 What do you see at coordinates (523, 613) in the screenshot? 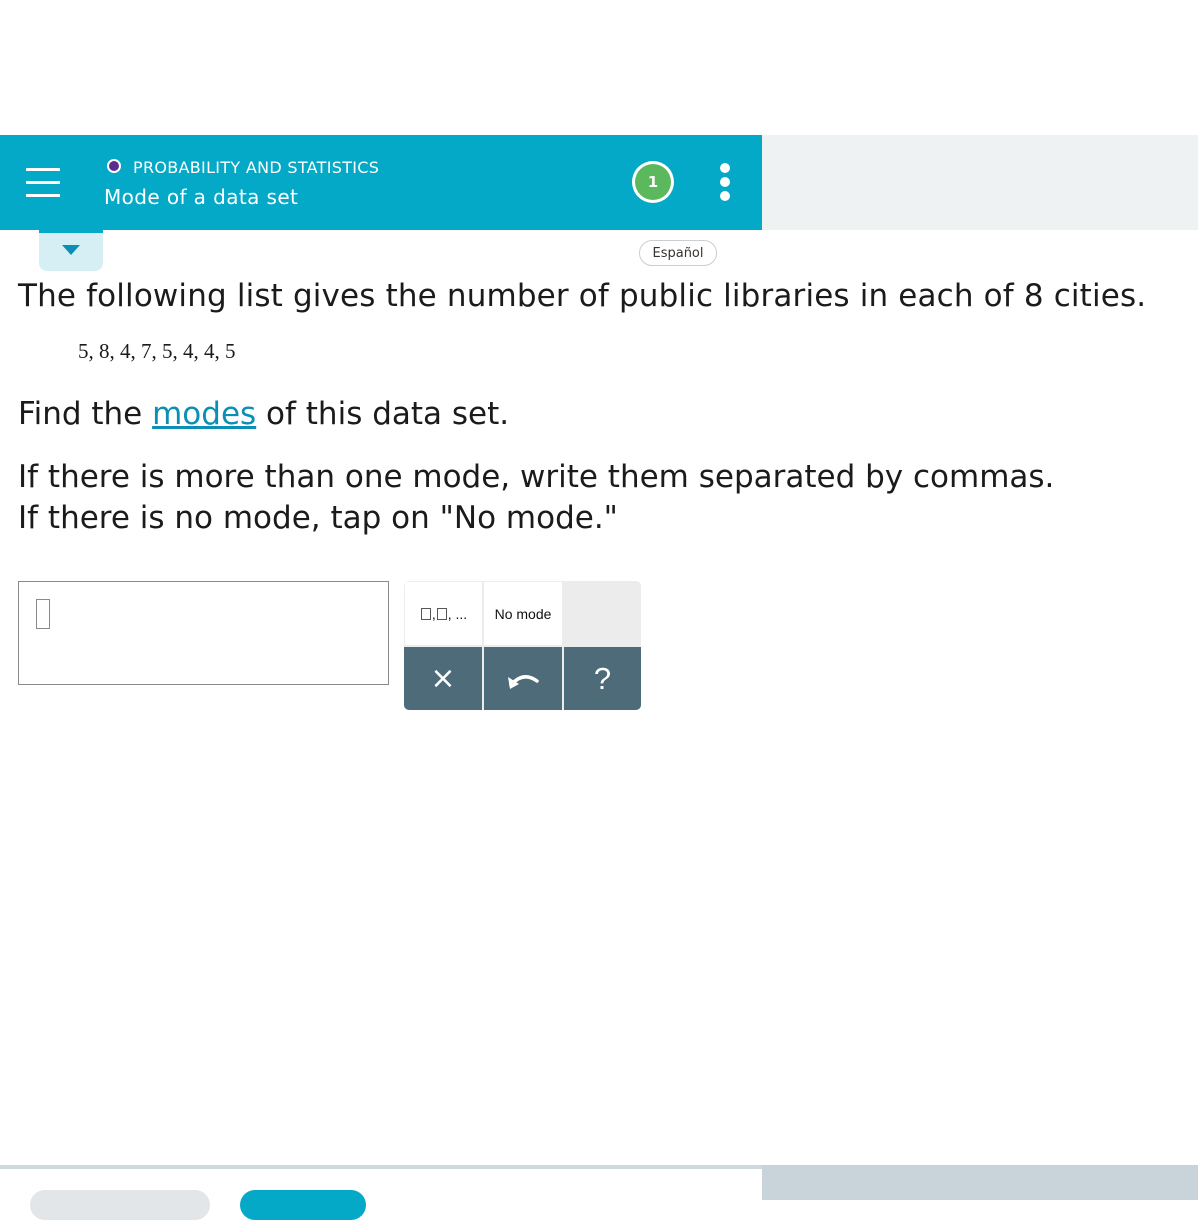
I see `no-mode-button: No mode` at bounding box center [523, 613].